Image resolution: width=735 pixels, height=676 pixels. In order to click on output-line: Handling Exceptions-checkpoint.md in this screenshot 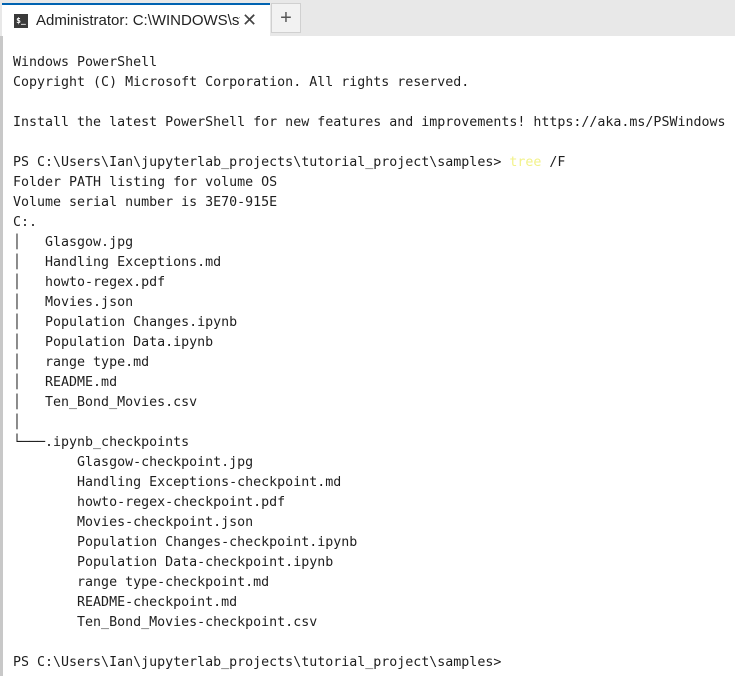, I will do `click(177, 482)`.